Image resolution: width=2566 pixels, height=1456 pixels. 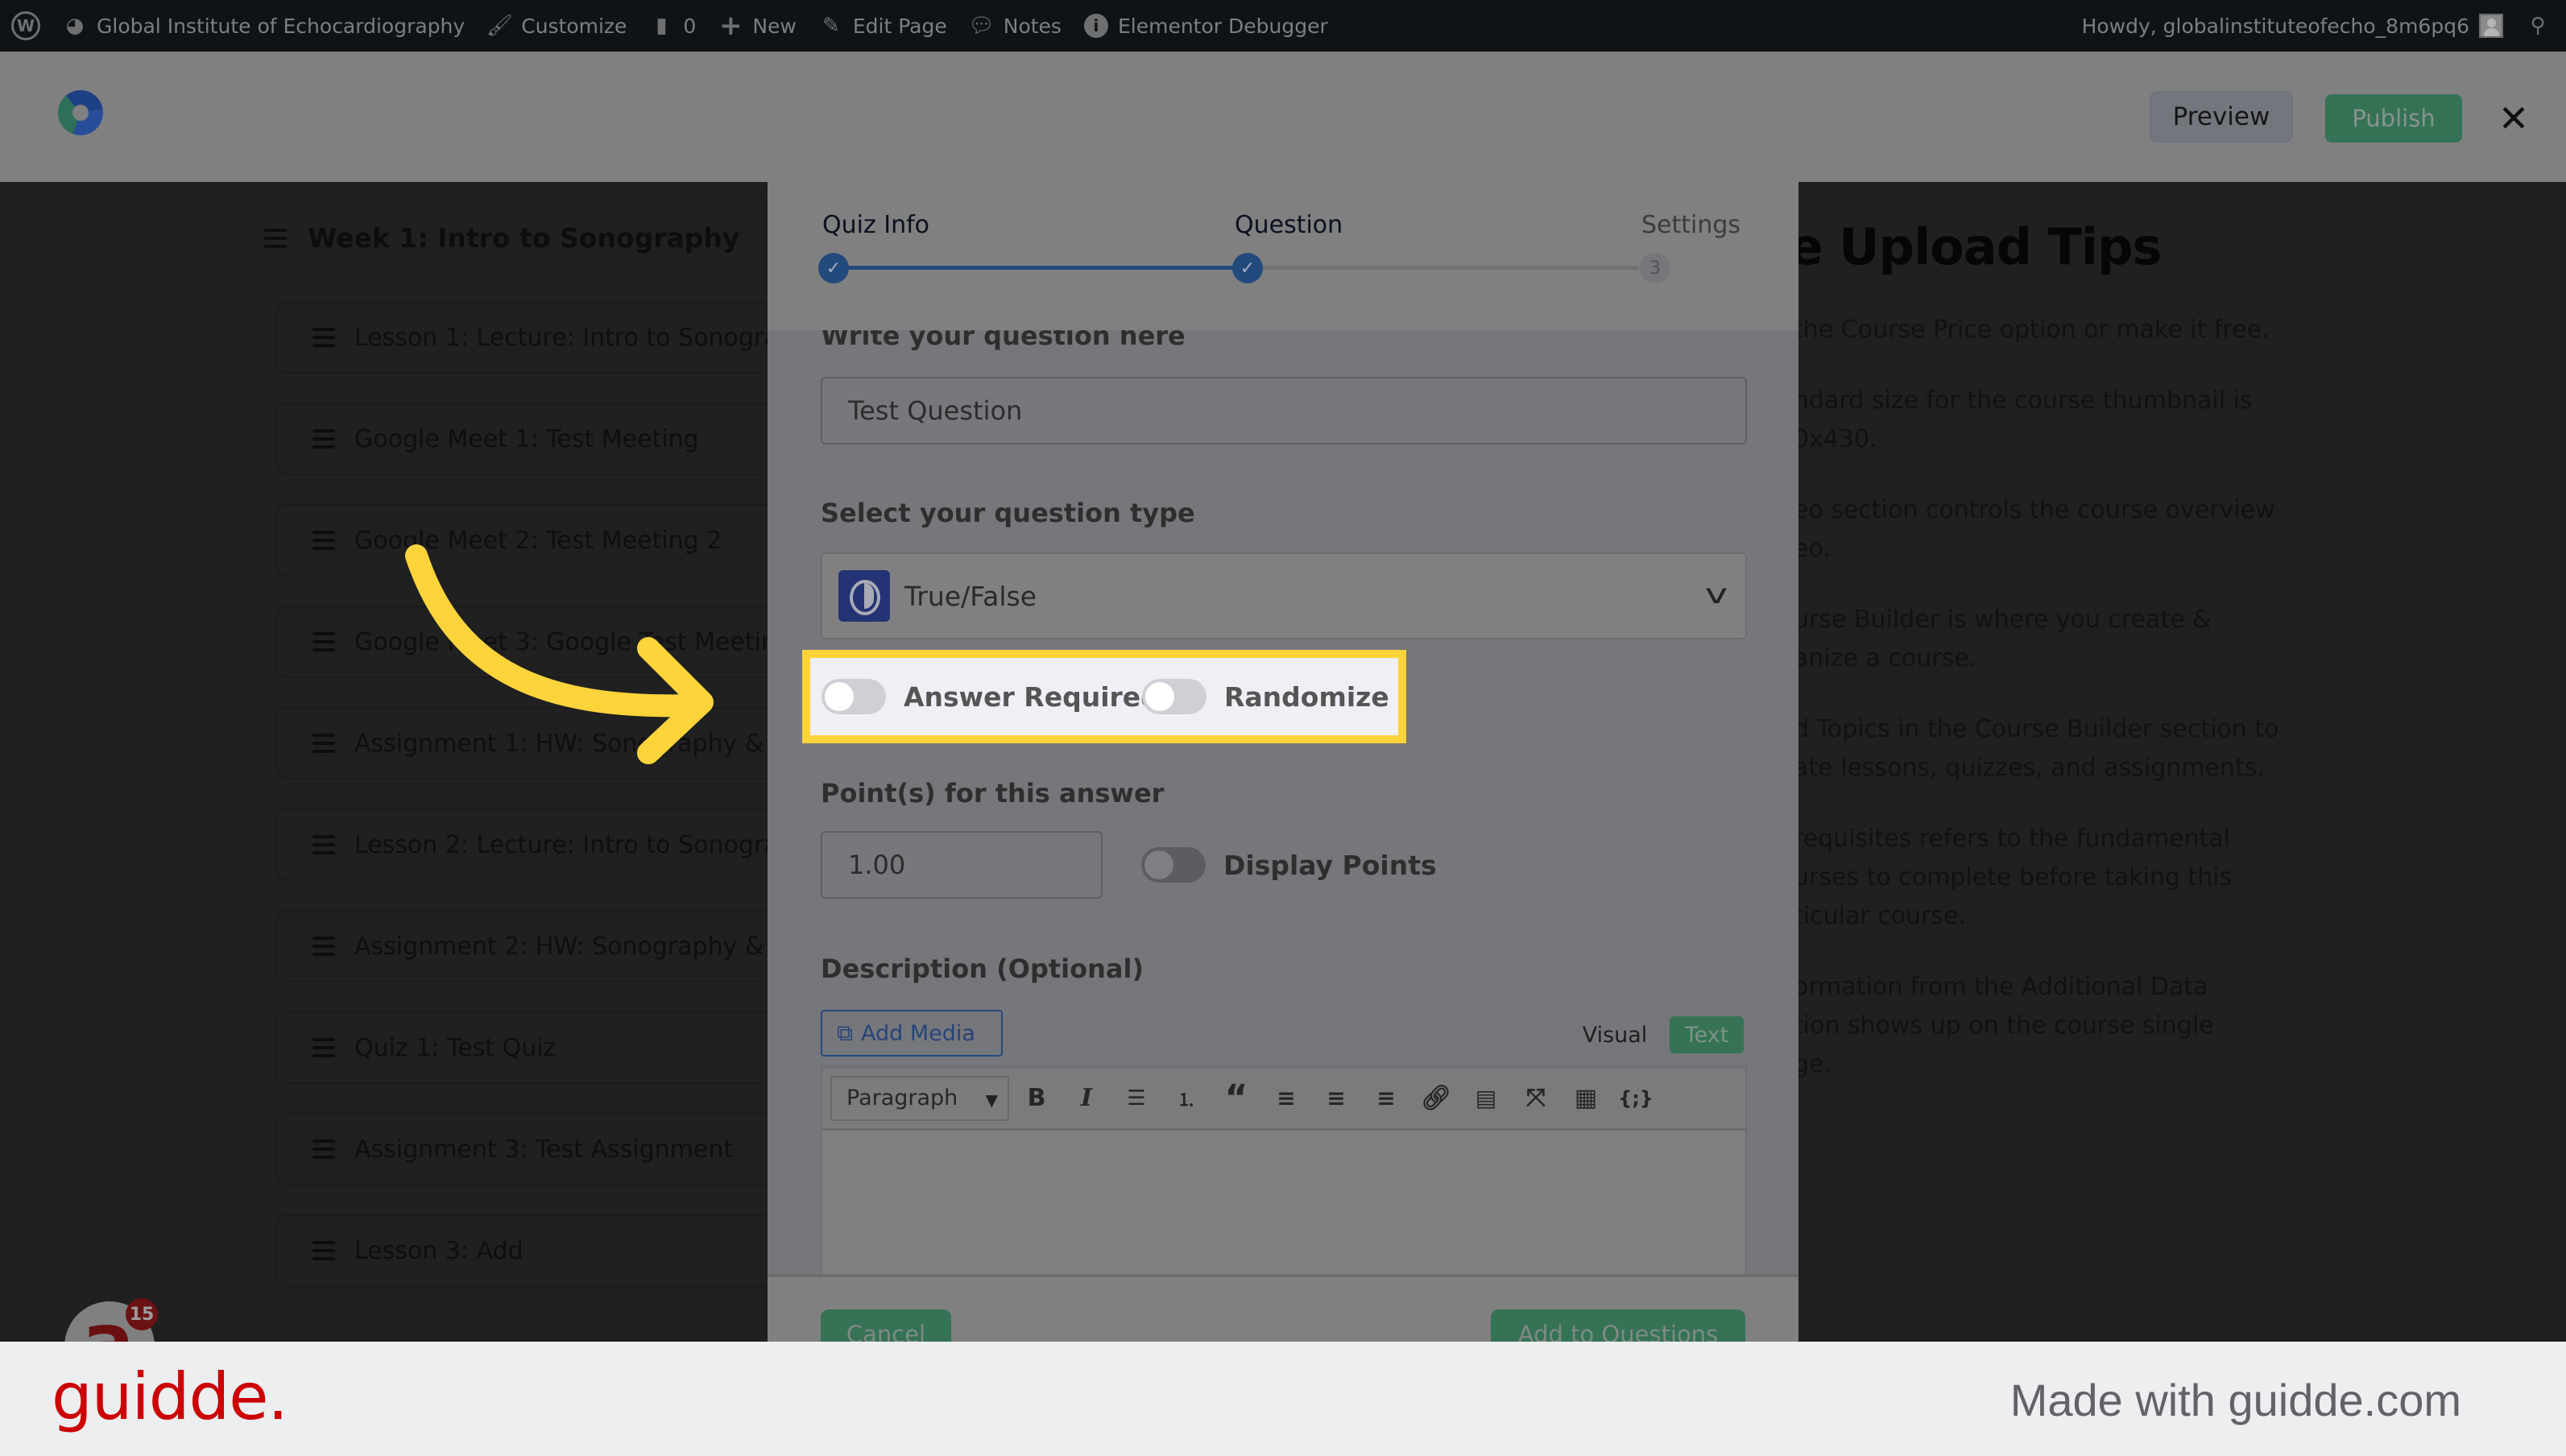 I want to click on media-icon: ⧉, so click(x=845, y=1033).